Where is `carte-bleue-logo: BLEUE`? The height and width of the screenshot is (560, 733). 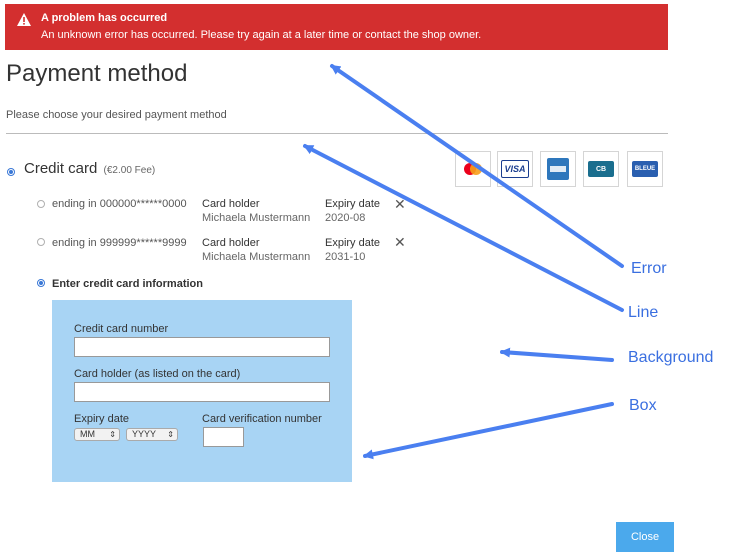
carte-bleue-logo: BLEUE is located at coordinates (645, 169).